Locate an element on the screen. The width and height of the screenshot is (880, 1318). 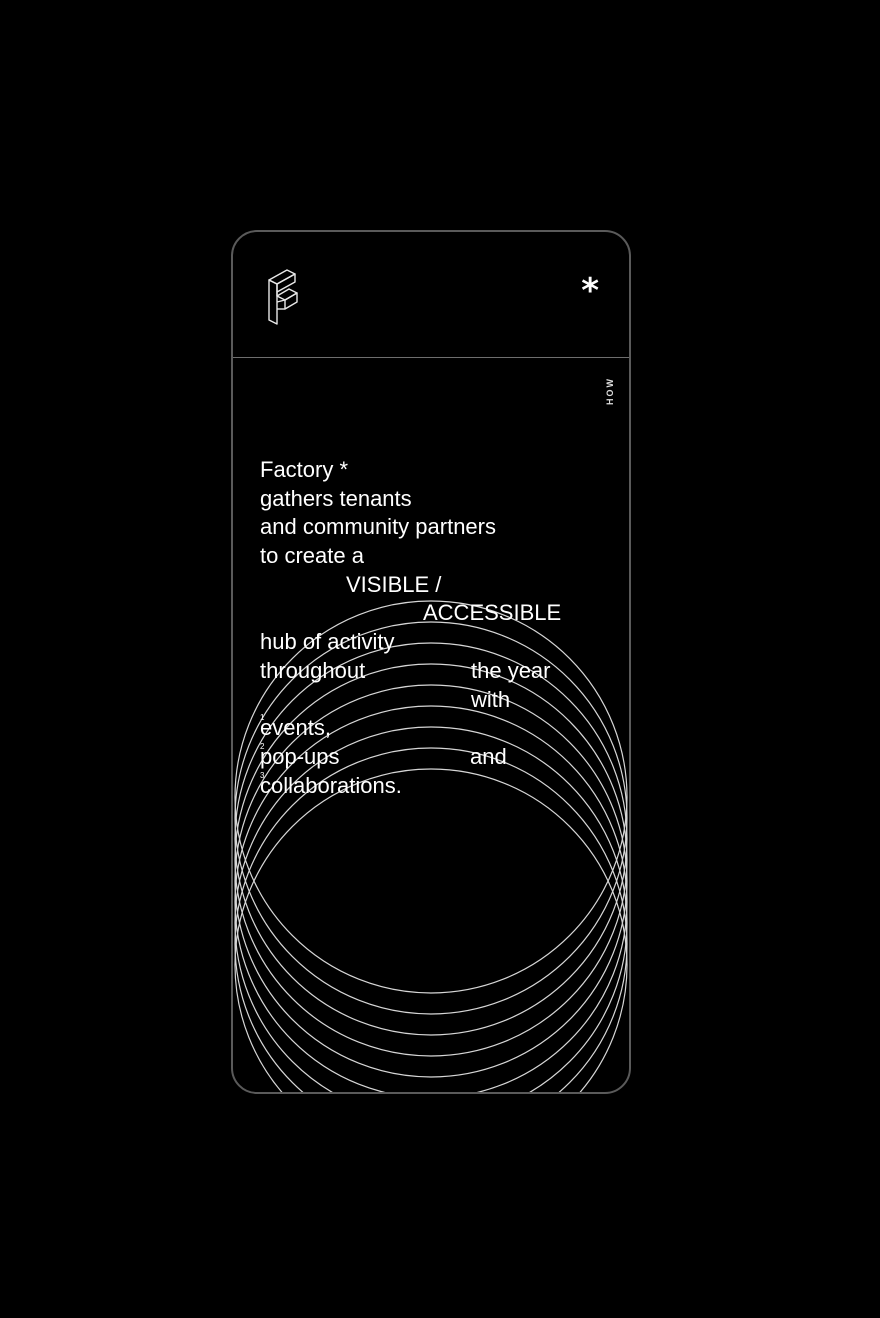
list-number: 3 is located at coordinates (262, 775).